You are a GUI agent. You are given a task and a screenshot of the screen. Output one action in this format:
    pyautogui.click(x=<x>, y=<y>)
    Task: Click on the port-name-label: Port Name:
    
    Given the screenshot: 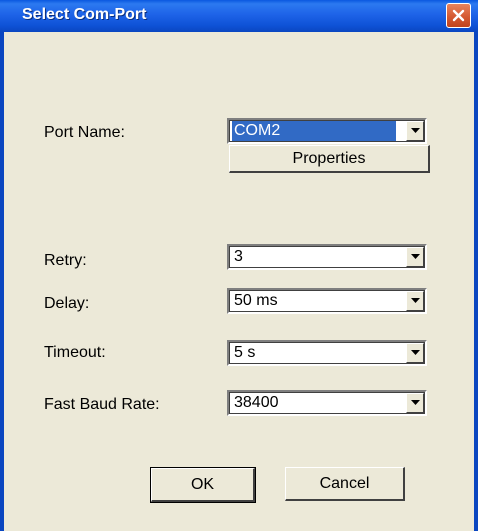 What is the action you would take?
    pyautogui.click(x=84, y=132)
    